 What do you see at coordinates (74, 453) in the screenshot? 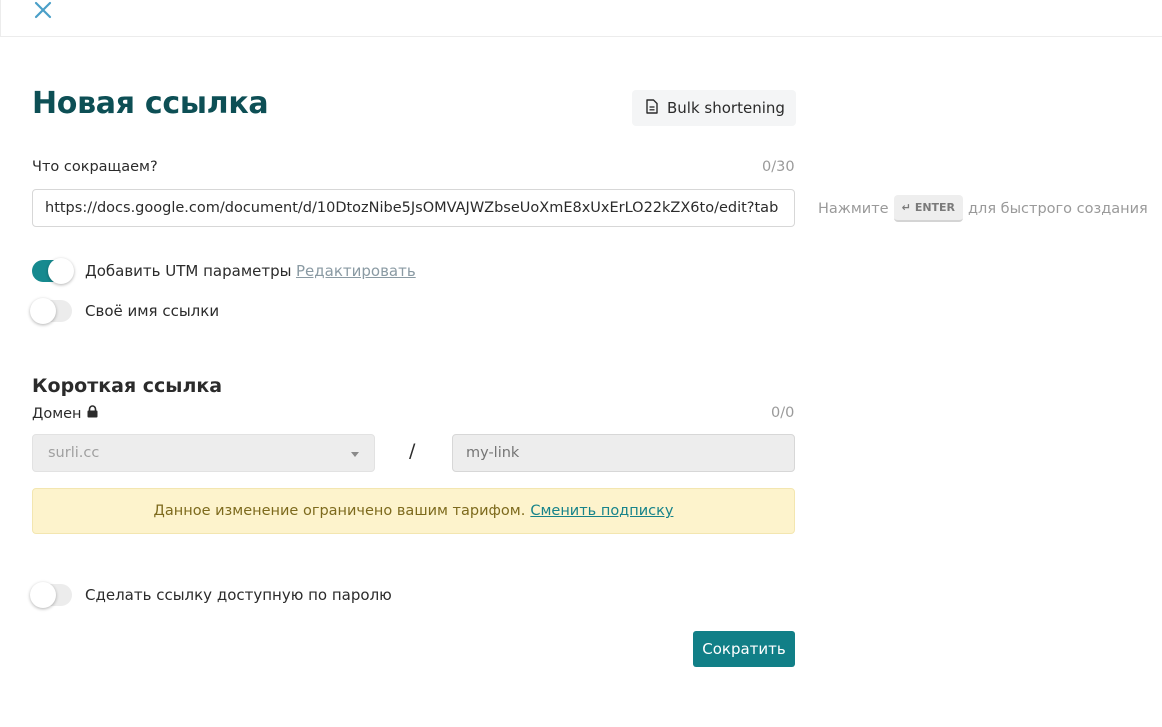
I see `domain-select-value: surli.cc` at bounding box center [74, 453].